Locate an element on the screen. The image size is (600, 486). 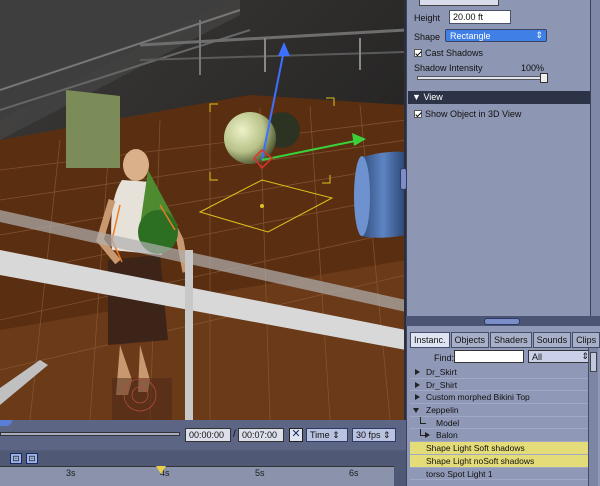
width-field-partial is located at coordinates (459, 3).